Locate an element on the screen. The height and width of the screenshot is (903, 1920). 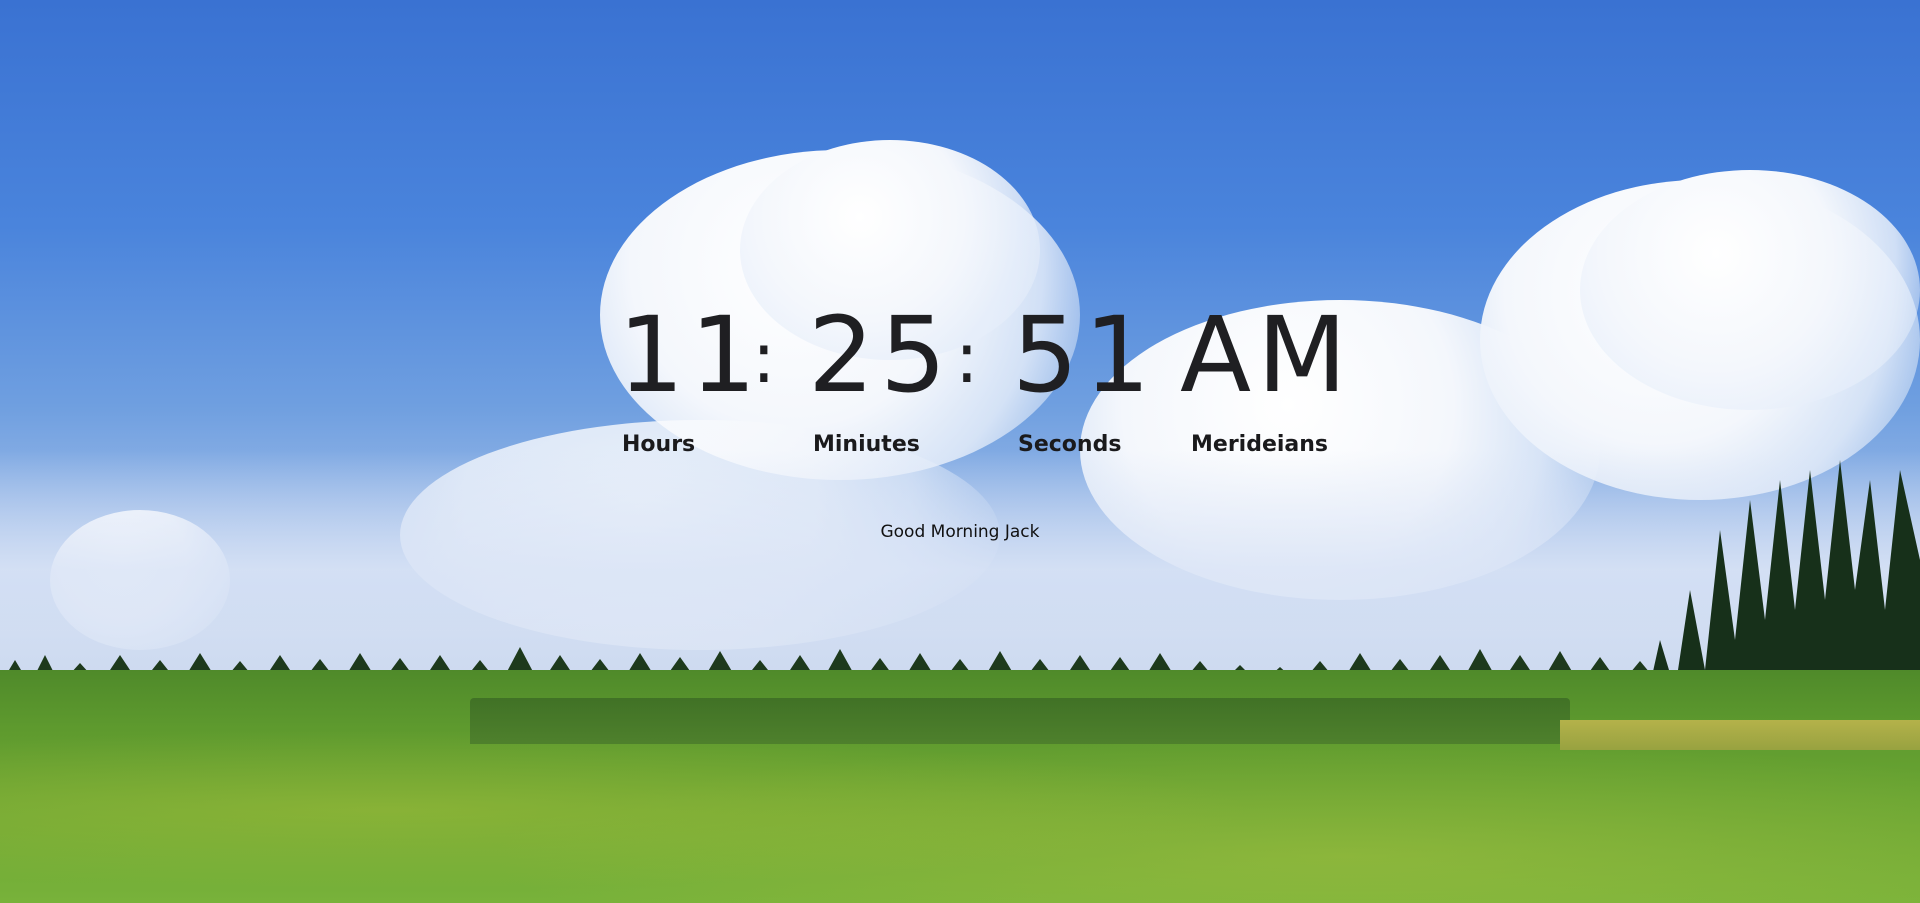
clock-labels: Hours Miniutes Seconds Merideians is located at coordinates (960, 447).